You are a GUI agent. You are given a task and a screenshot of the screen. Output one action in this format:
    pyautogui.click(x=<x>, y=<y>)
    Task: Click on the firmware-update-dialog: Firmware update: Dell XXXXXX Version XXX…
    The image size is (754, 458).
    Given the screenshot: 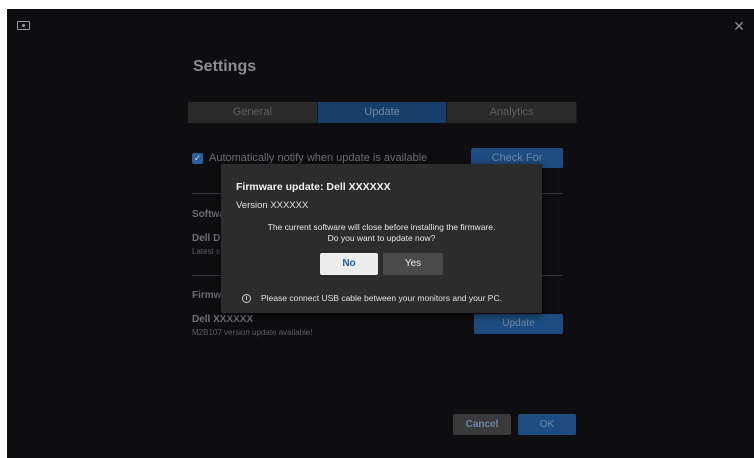 What is the action you would take?
    pyautogui.click(x=381, y=238)
    